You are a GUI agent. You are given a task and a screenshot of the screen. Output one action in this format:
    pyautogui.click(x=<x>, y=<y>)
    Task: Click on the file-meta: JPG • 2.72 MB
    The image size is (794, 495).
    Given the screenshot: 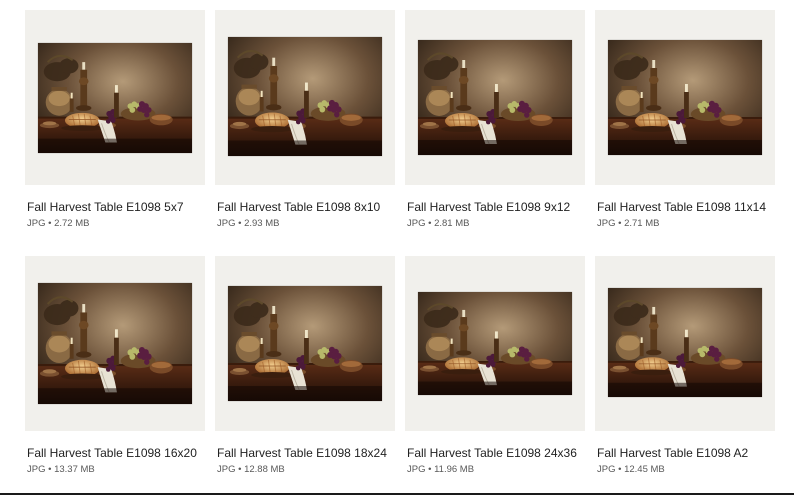 What is the action you would take?
    pyautogui.click(x=58, y=223)
    